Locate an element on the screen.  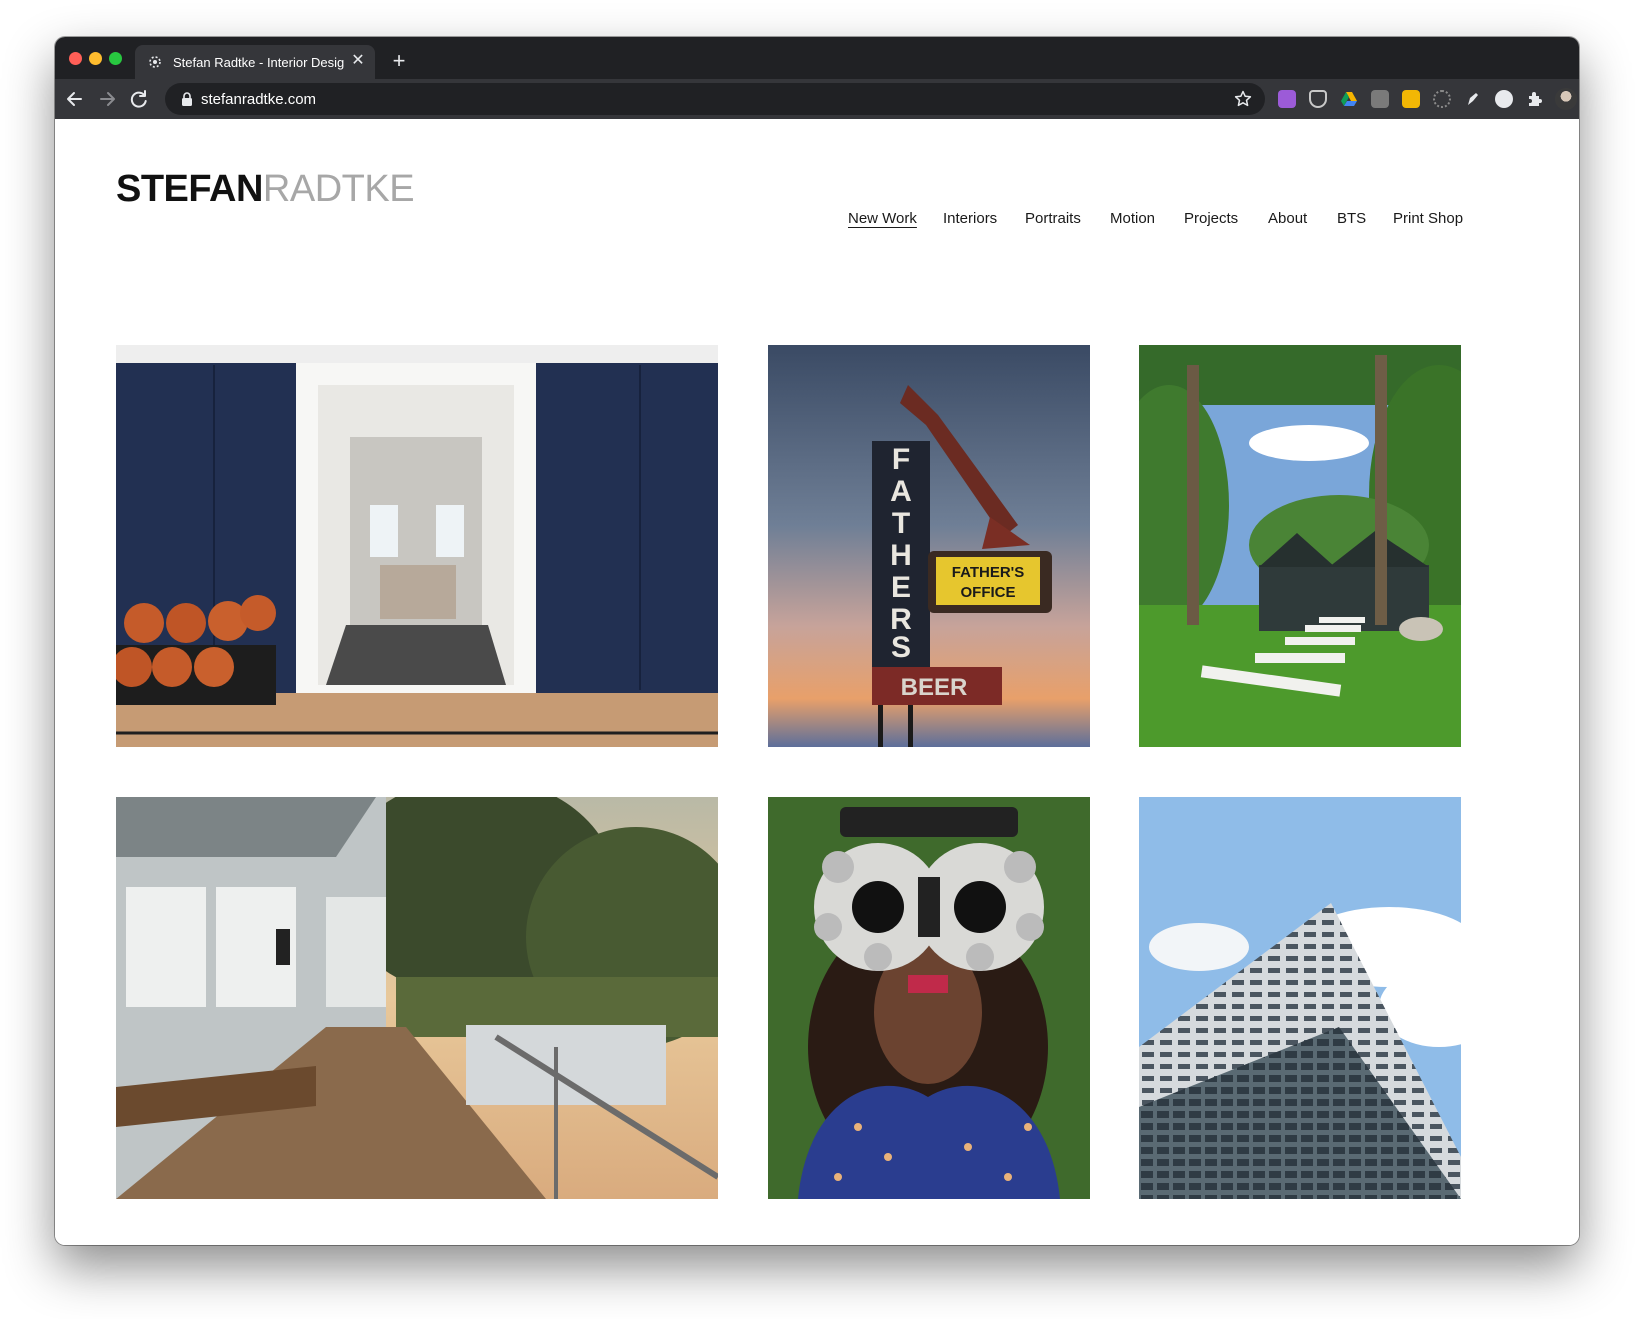
close-window-button is located at coordinates (75, 58).